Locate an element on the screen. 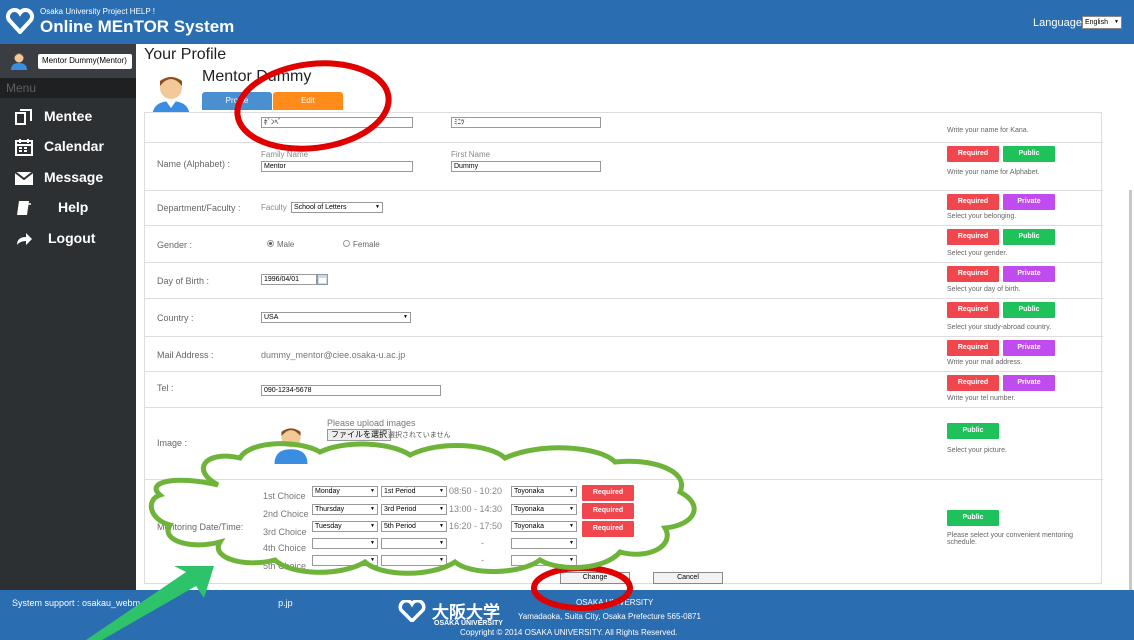 Image resolution: width=1134 pixels, height=640 pixels. kana-first-input: ﾐﾆﾂ is located at coordinates (526, 122).